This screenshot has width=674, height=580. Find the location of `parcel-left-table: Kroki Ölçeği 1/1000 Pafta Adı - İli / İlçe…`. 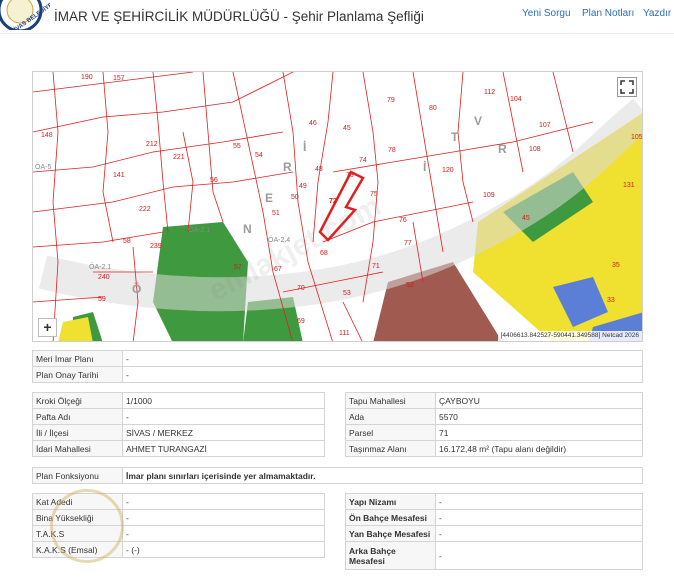

parcel-left-table: Kroki Ölçeği 1/1000 Pafta Adı - İli / İlçe… is located at coordinates (178, 424).